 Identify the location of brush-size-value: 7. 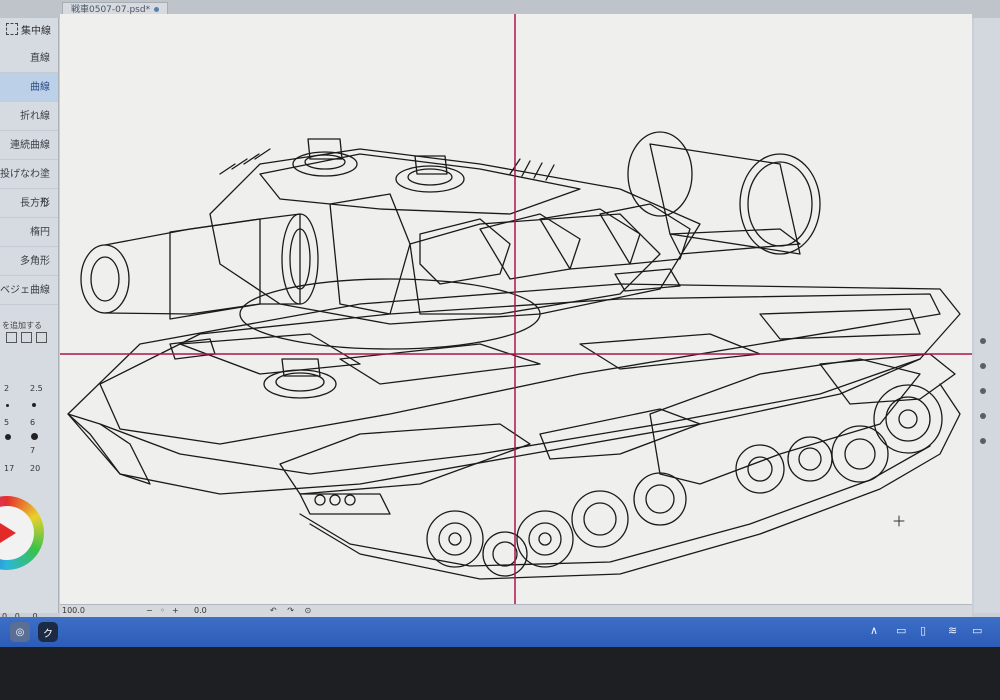
(32, 450).